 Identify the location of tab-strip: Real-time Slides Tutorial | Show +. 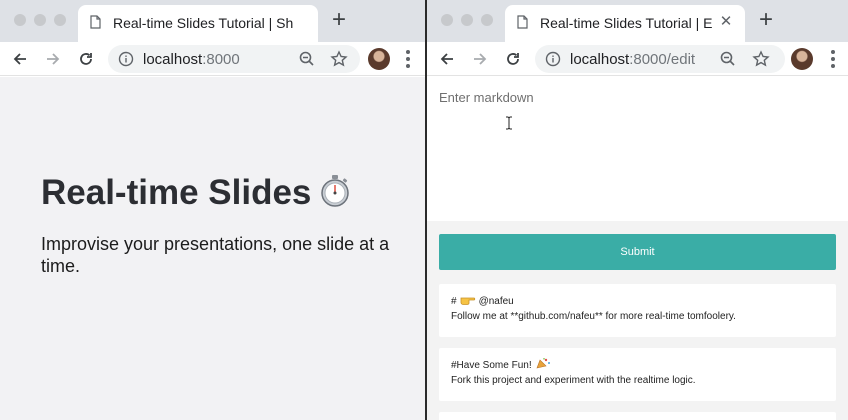
(212, 21).